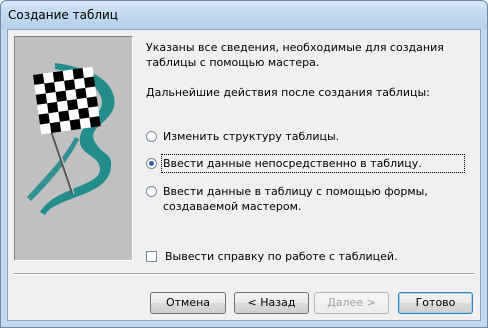  I want to click on option-label: Изменить структуру таблицы., so click(251, 136).